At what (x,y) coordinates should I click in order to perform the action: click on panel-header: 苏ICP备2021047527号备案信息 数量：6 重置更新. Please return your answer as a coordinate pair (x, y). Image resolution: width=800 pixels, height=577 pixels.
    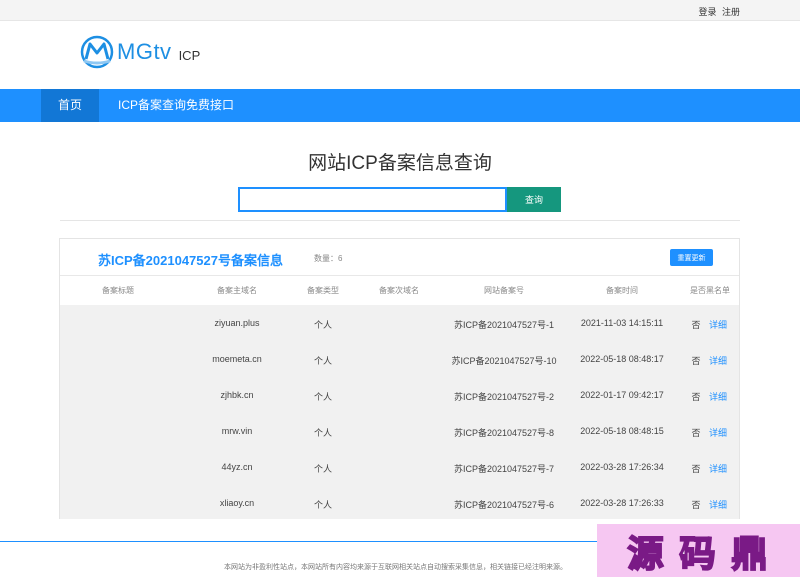
    Looking at the image, I should click on (399, 257).